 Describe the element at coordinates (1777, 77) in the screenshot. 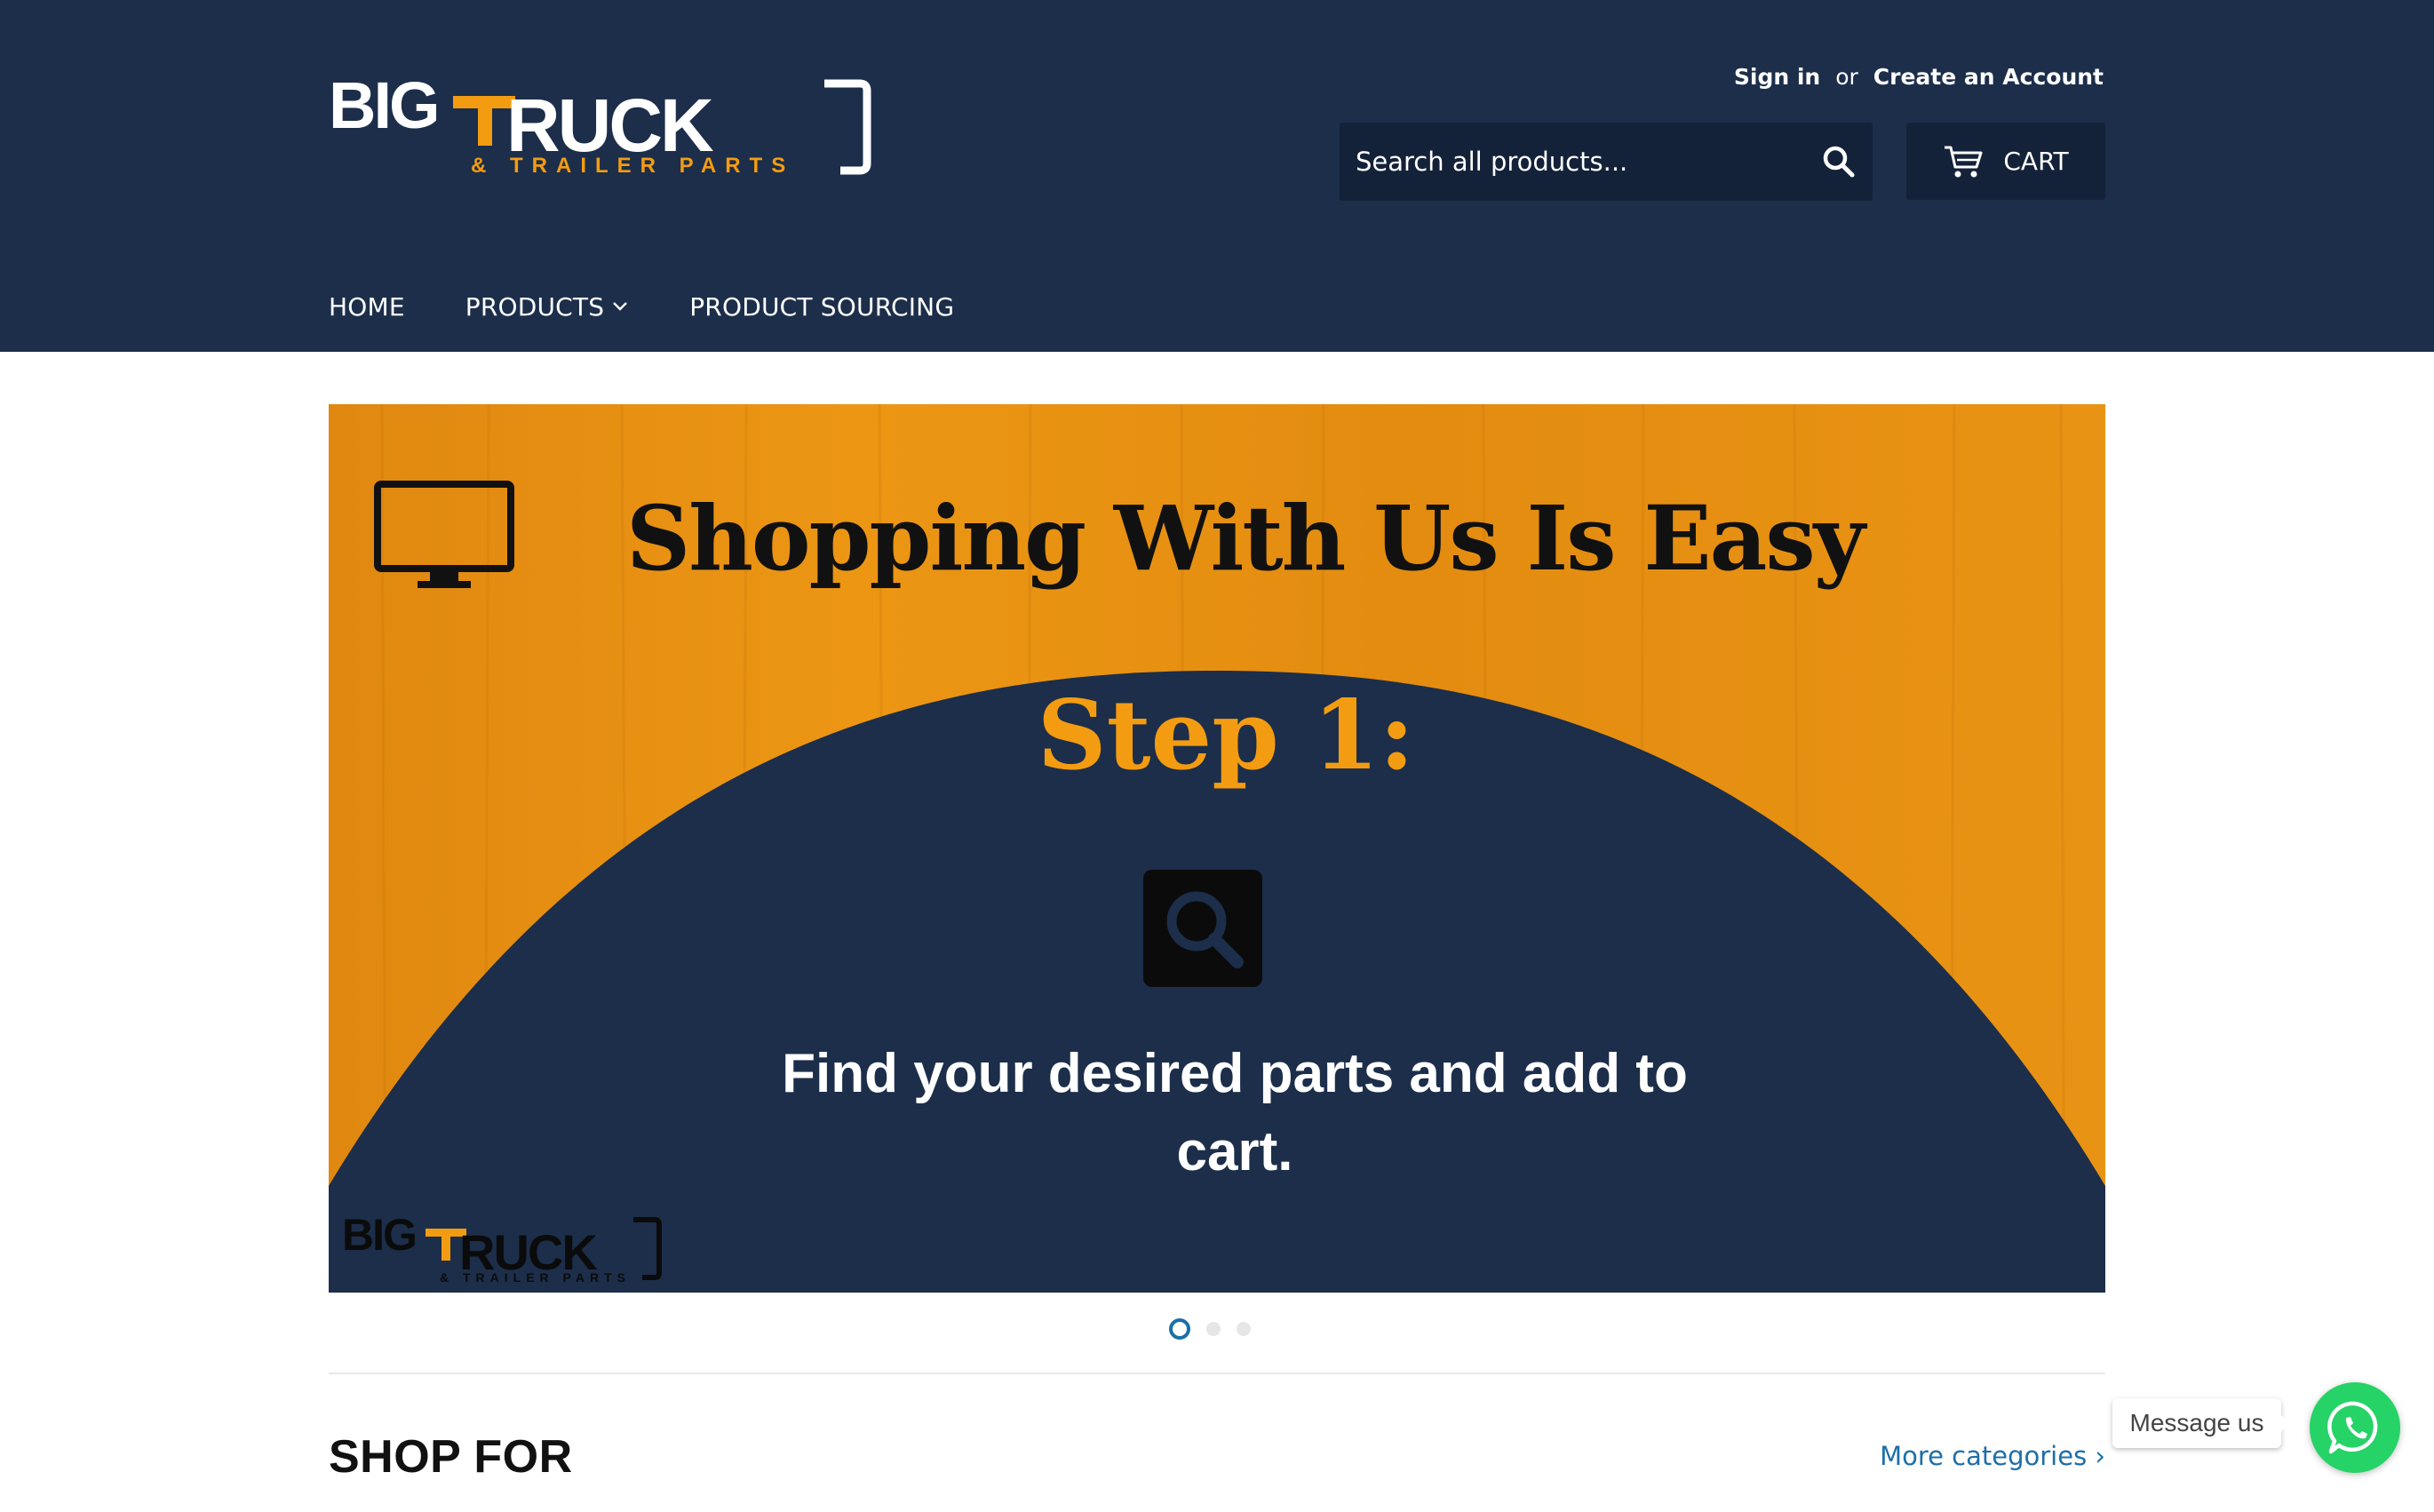

I see `sign-in-link: Sign in` at that location.